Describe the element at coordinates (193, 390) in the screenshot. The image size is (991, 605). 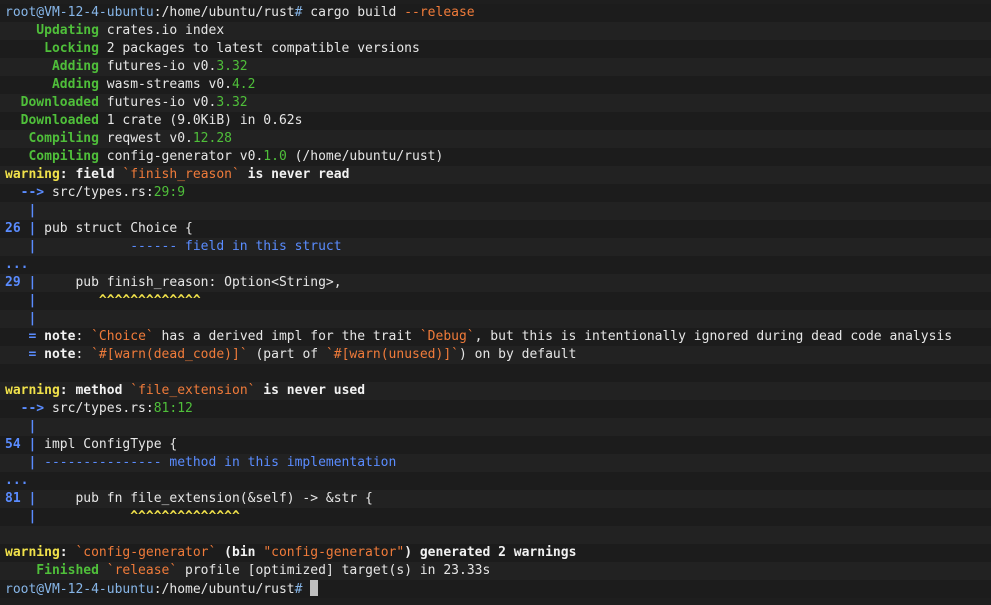
I see `terminal-text: `file_extension`` at that location.